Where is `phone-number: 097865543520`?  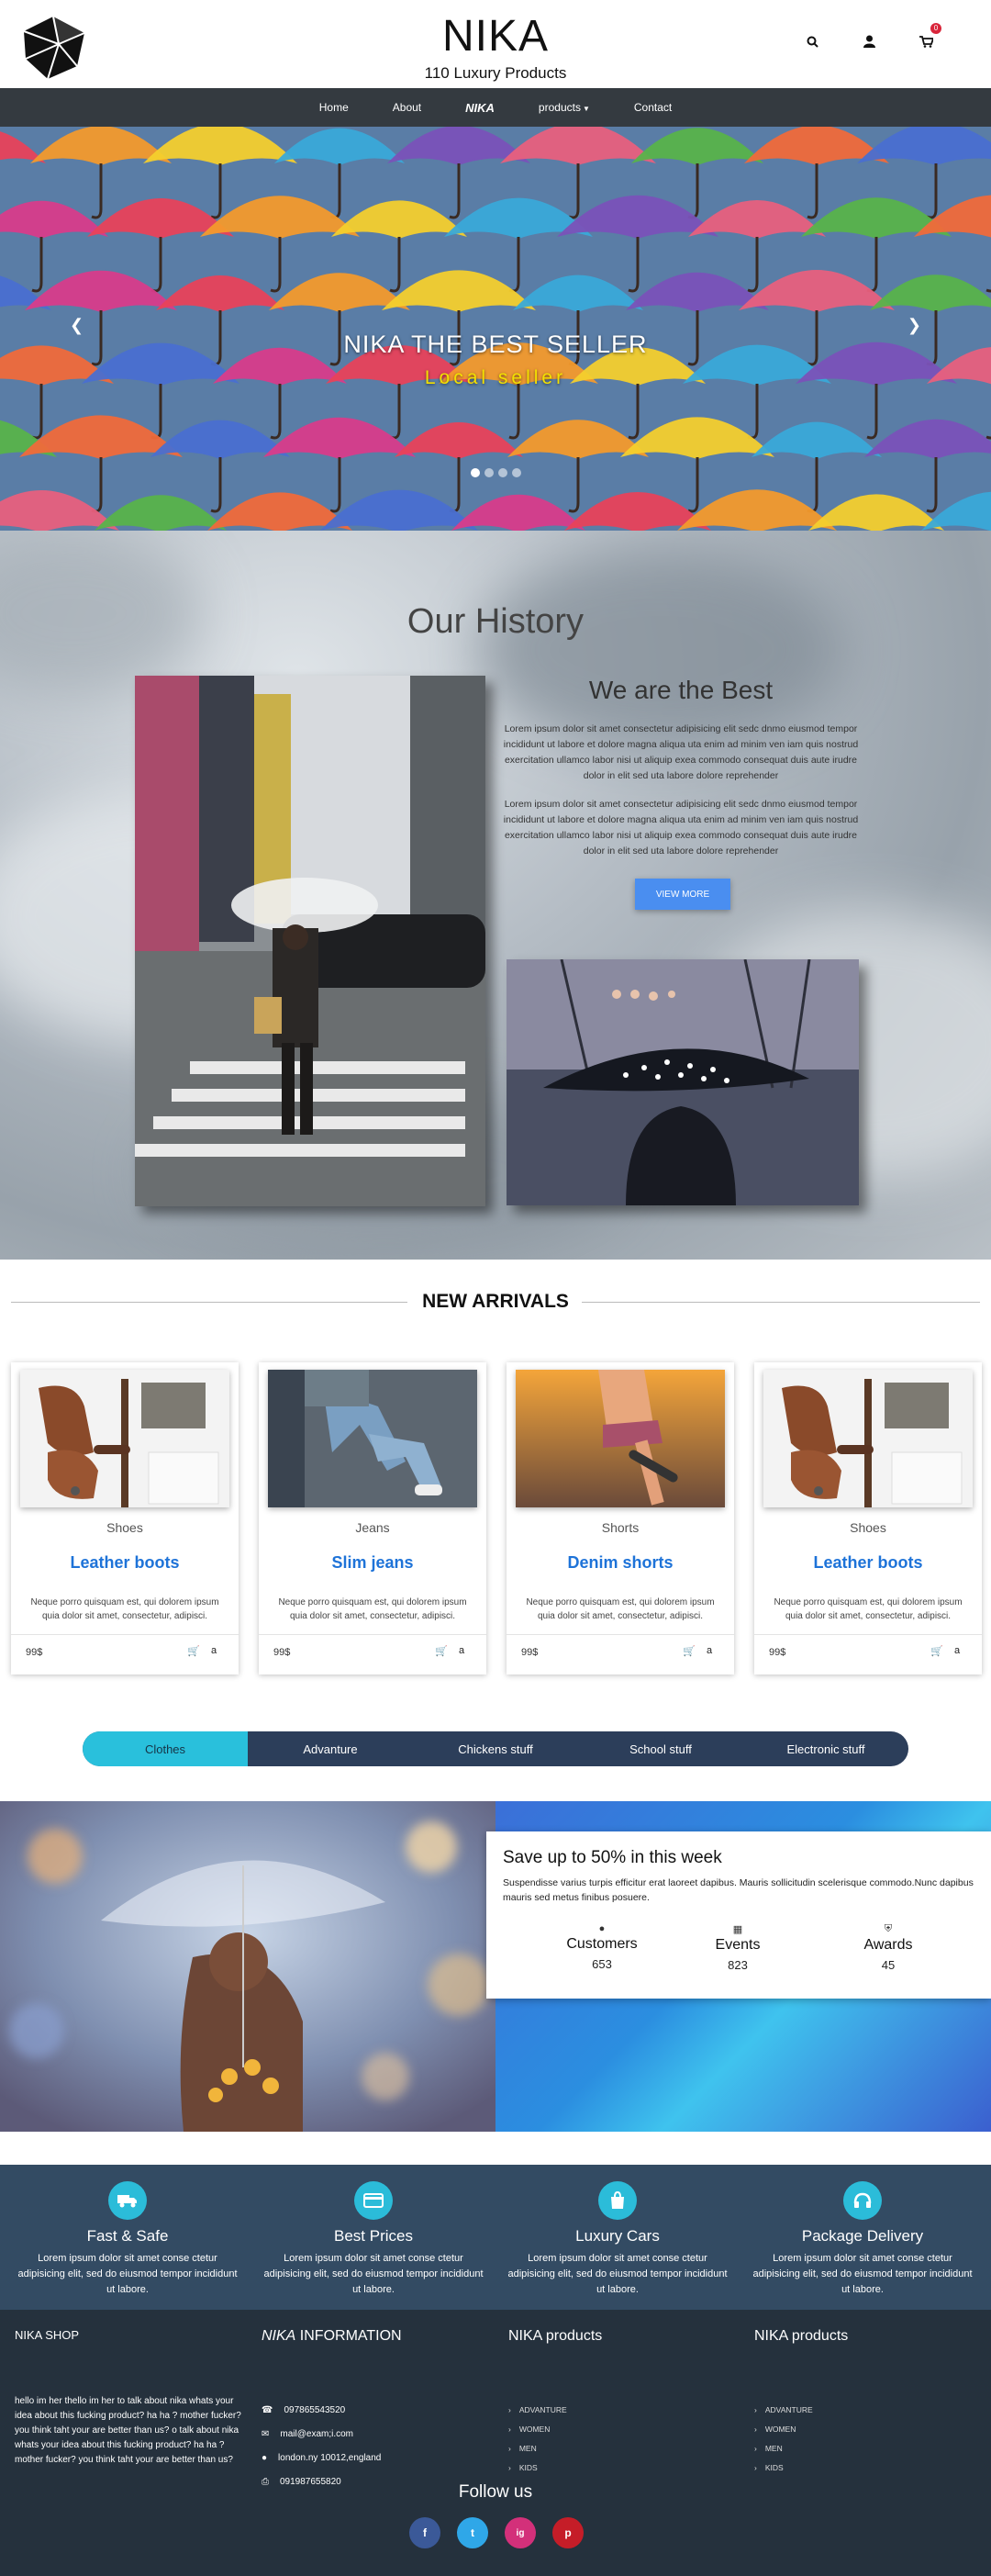 phone-number: 097865543520 is located at coordinates (315, 2410).